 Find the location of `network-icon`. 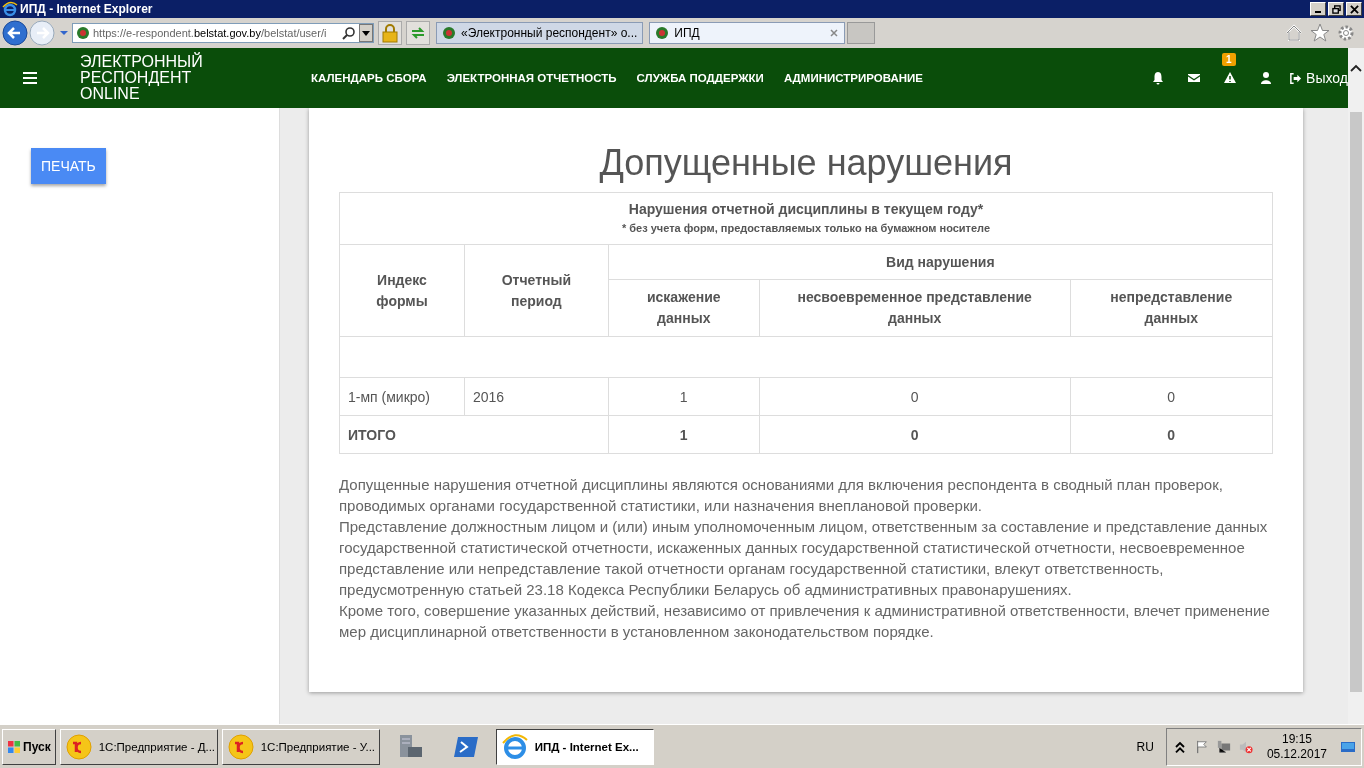

network-icon is located at coordinates (1223, 746).